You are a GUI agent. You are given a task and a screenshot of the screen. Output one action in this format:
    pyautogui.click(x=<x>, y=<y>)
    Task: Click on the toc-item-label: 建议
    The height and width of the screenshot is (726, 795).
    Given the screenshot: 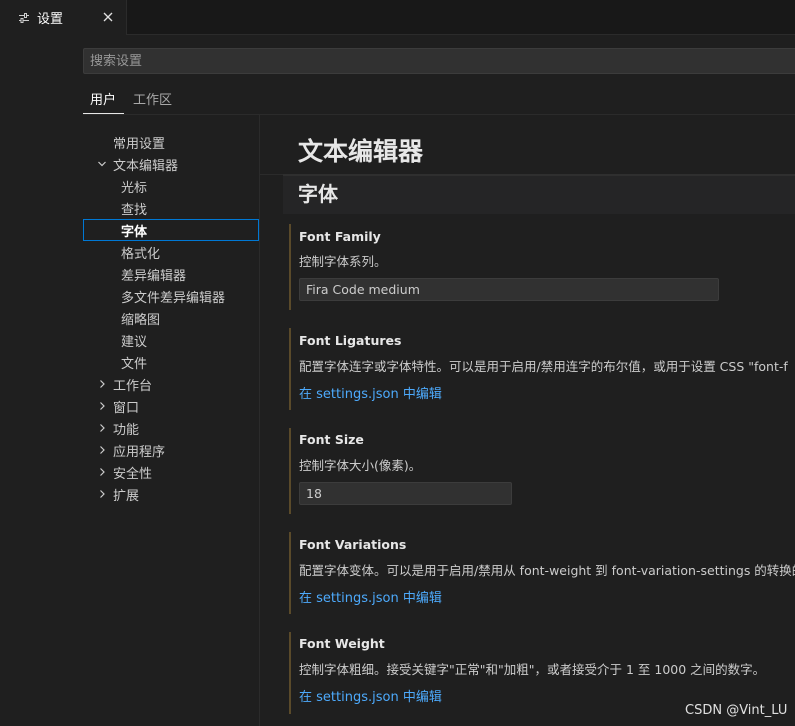 What is the action you would take?
    pyautogui.click(x=134, y=342)
    